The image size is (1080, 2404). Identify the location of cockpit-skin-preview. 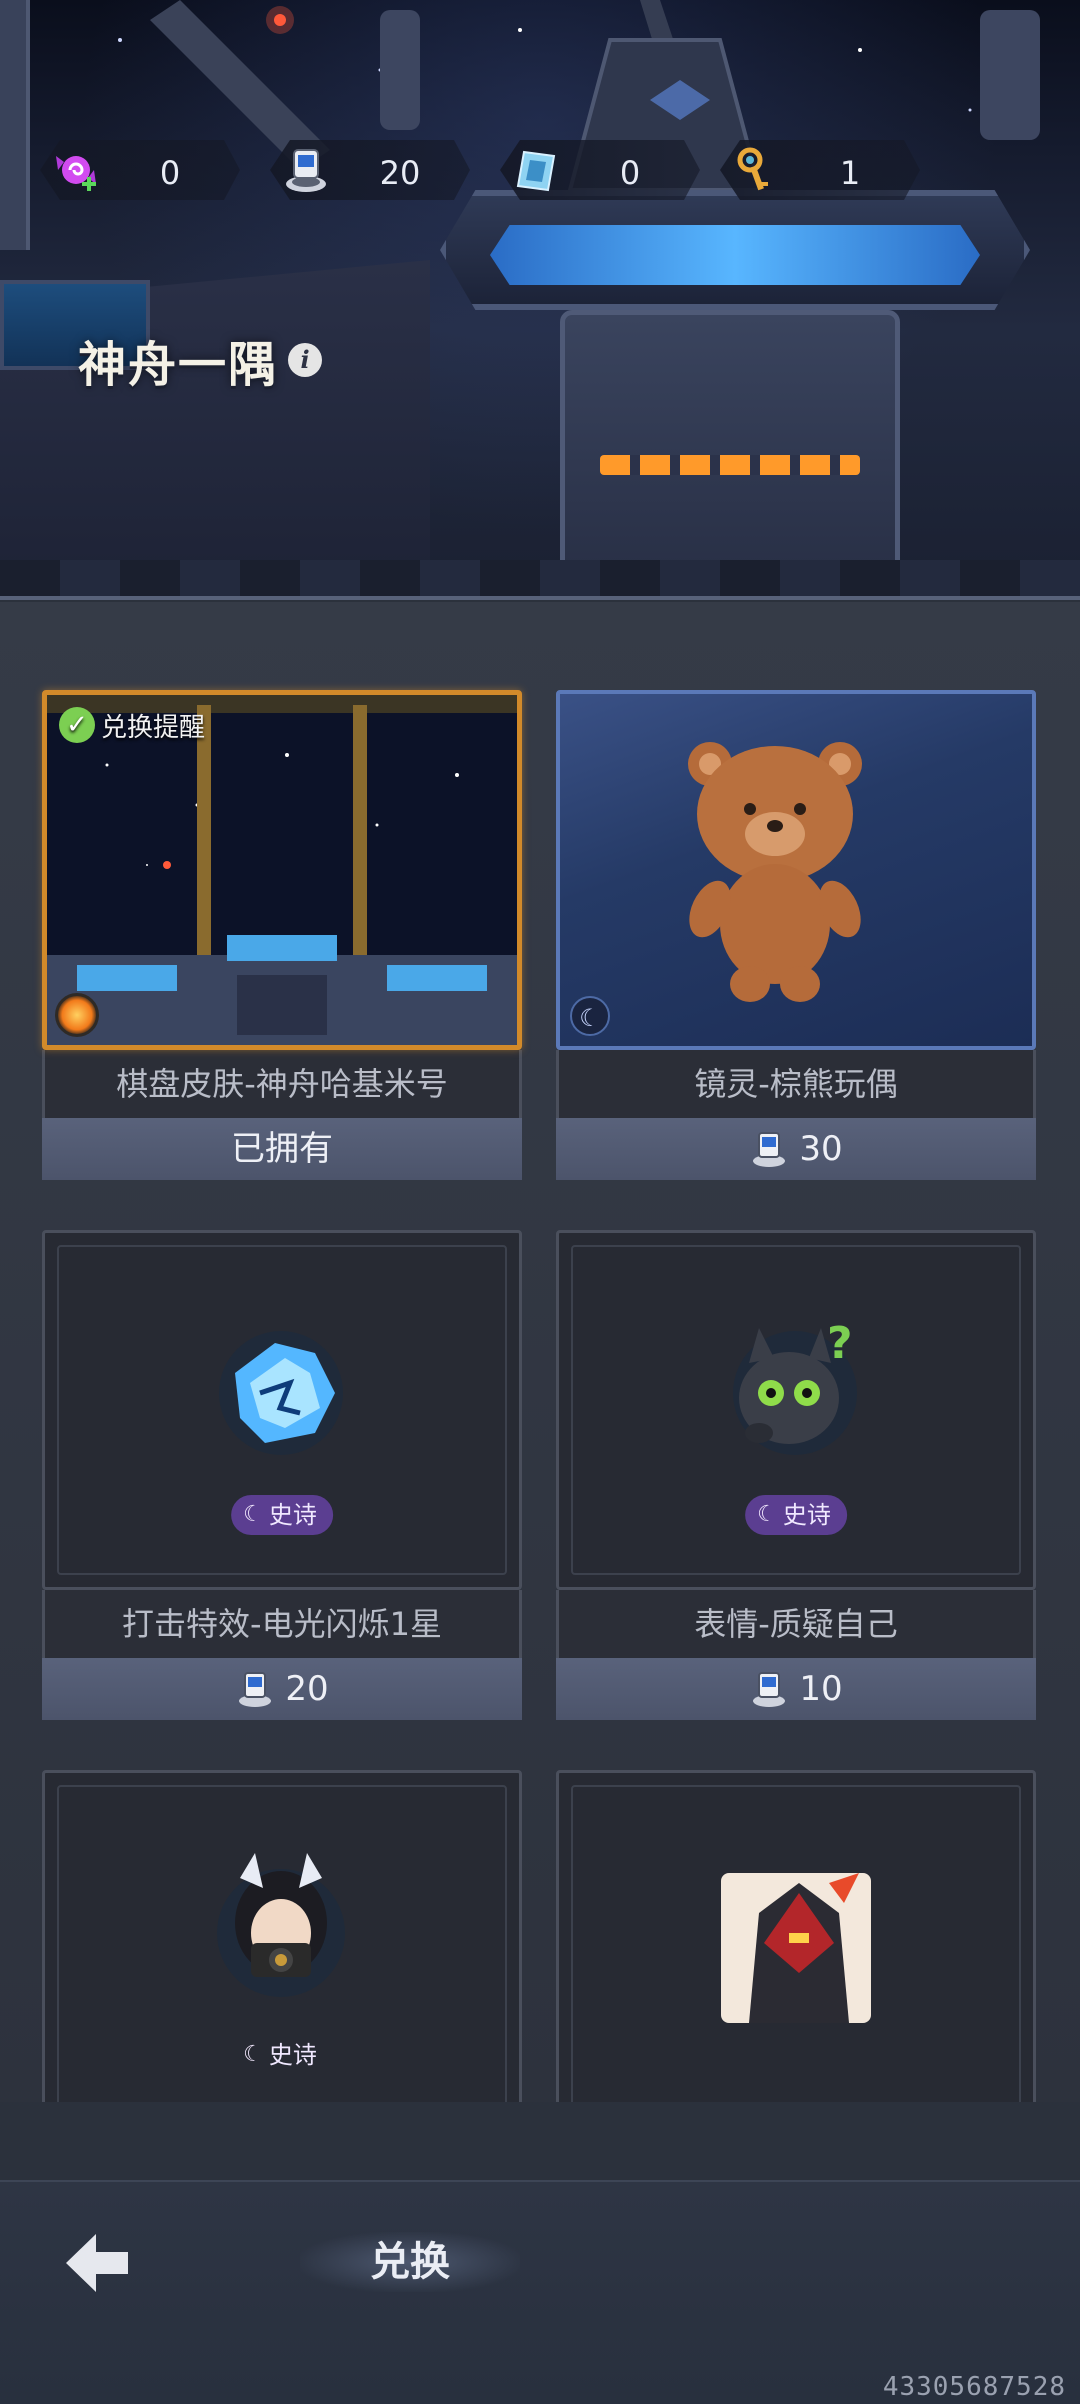
(282, 870).